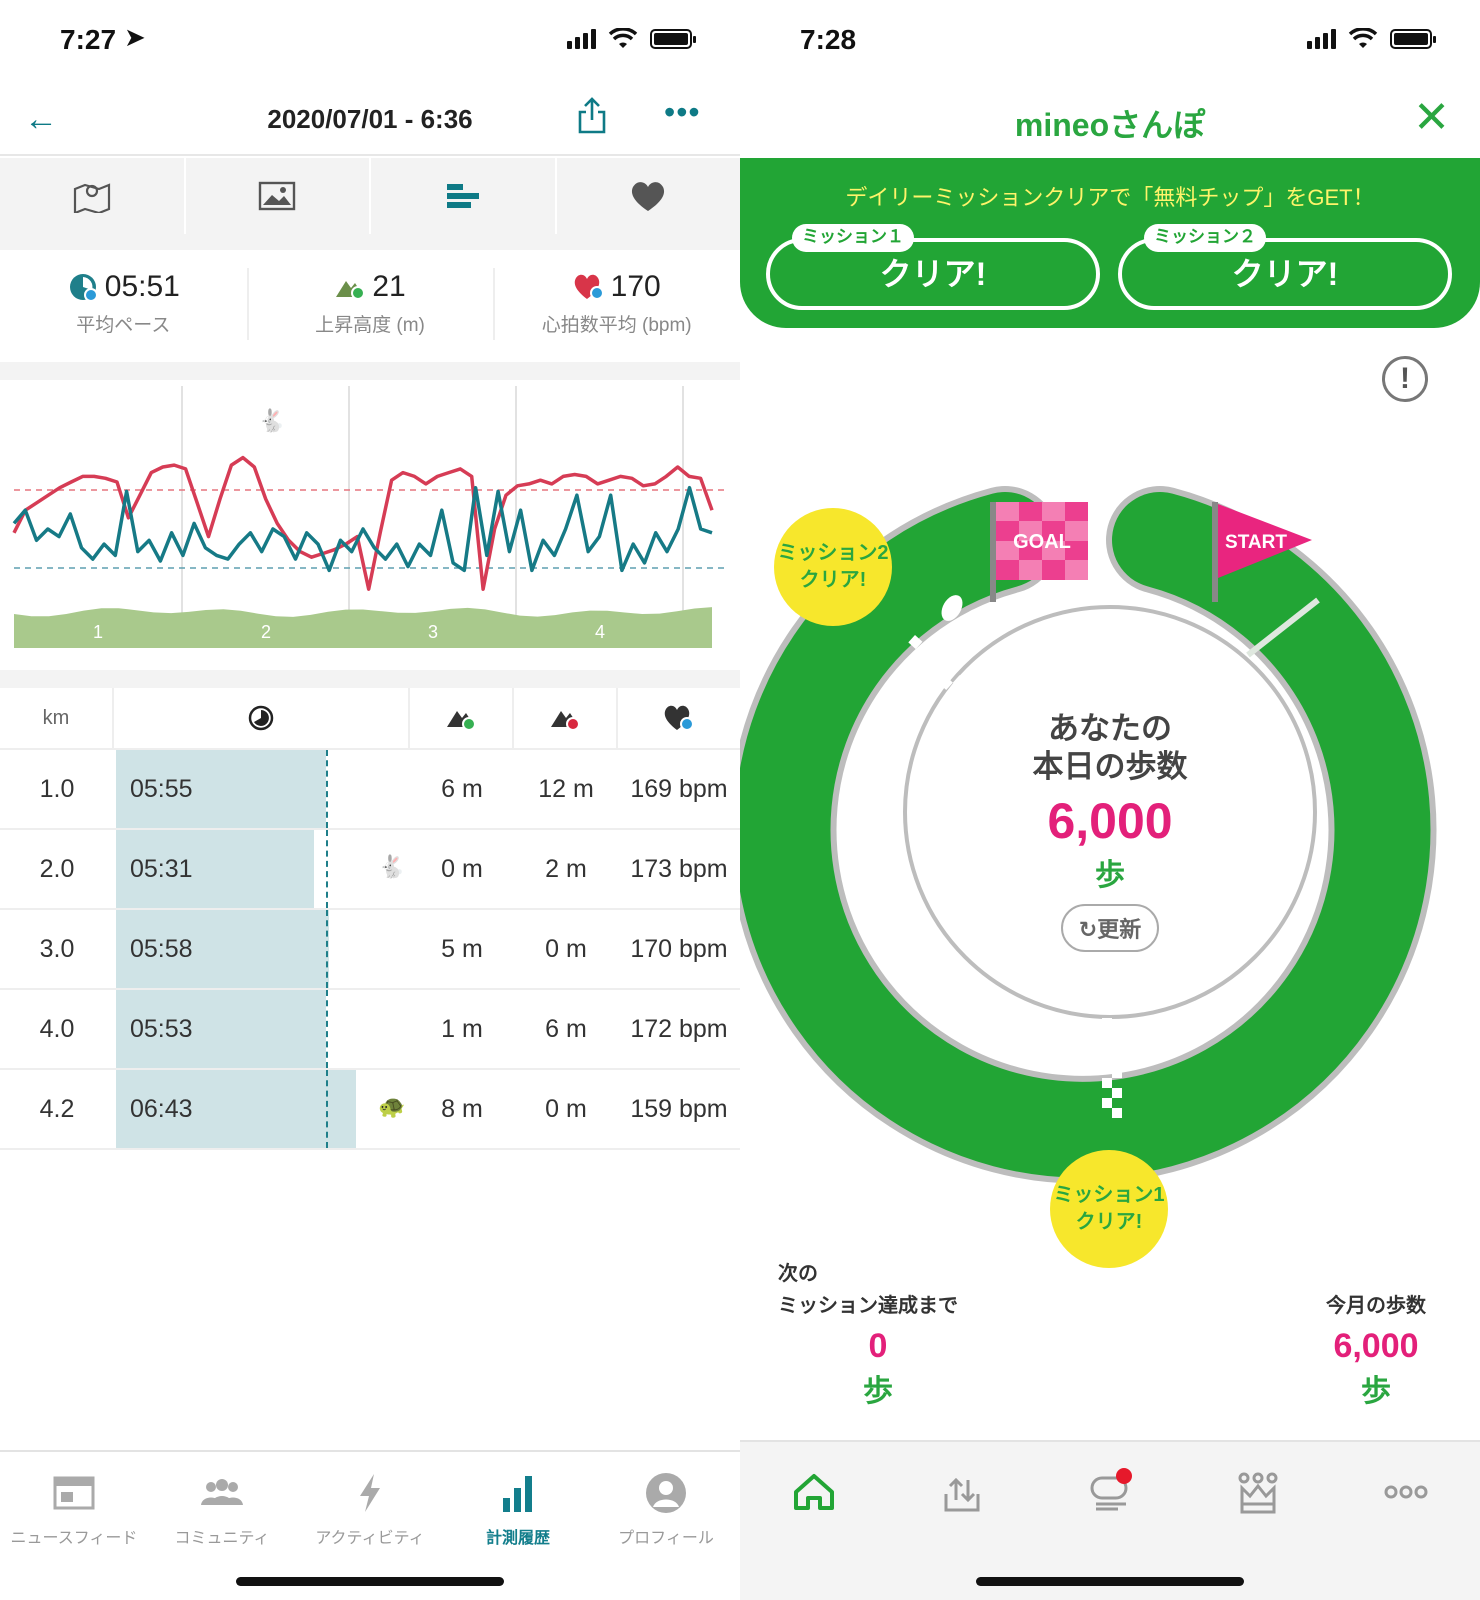  I want to click on activity-tabs, so click(370, 196).